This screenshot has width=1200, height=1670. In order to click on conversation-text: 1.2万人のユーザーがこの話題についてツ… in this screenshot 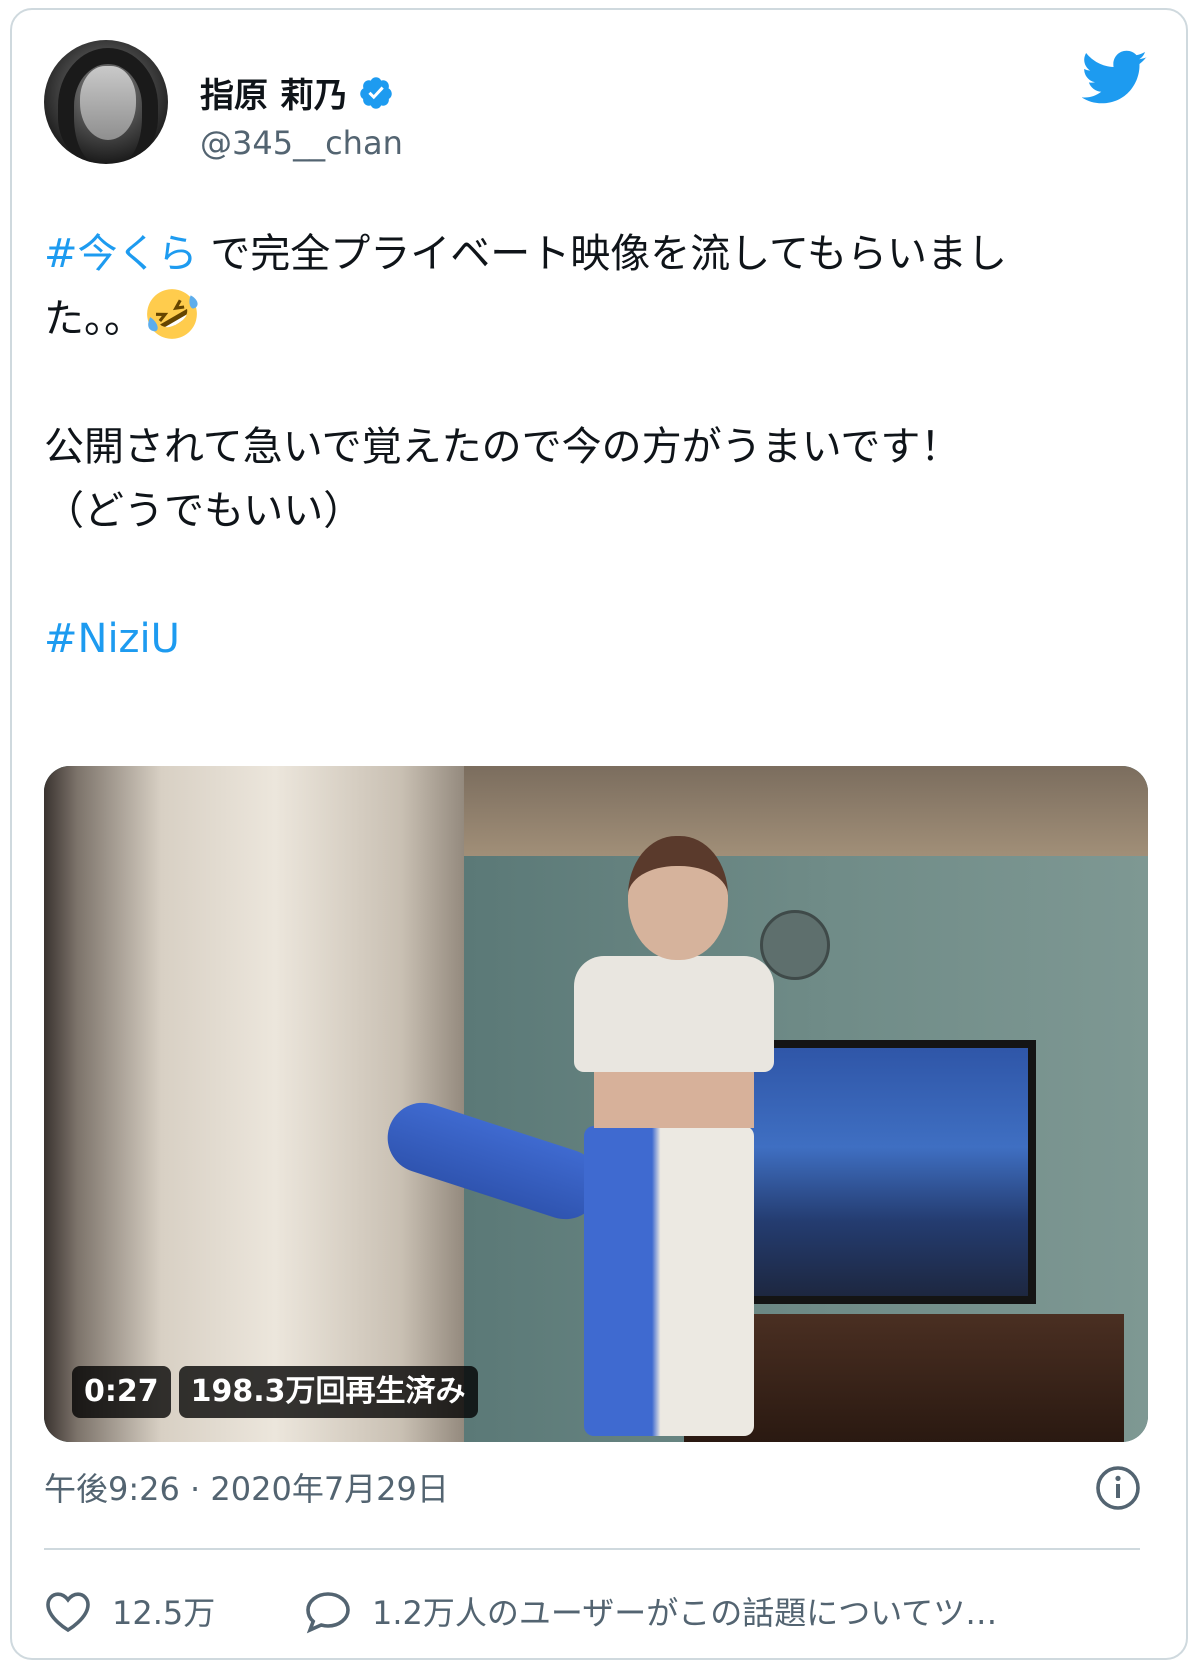, I will do `click(685, 1613)`.